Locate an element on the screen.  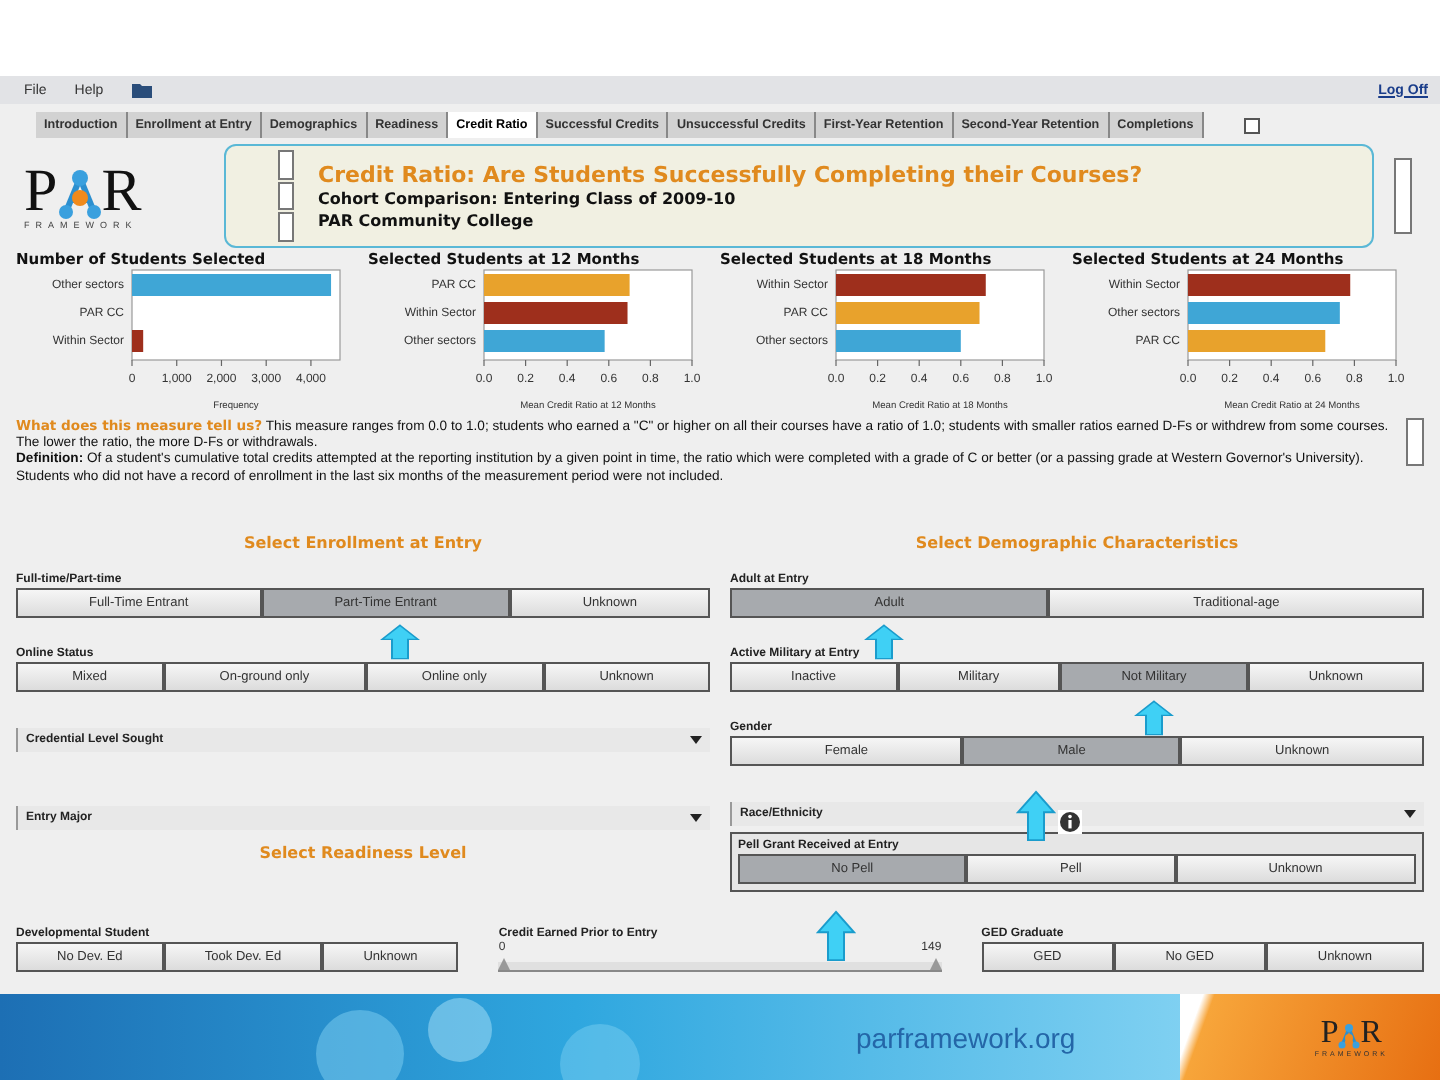
window-restore-icon is located at coordinates (1251, 125).